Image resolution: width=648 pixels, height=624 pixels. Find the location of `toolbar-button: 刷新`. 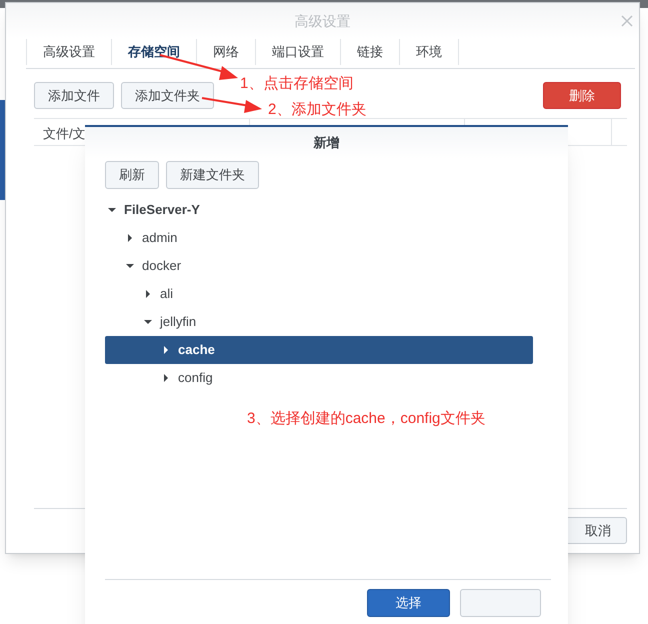

toolbar-button: 刷新 is located at coordinates (132, 175).